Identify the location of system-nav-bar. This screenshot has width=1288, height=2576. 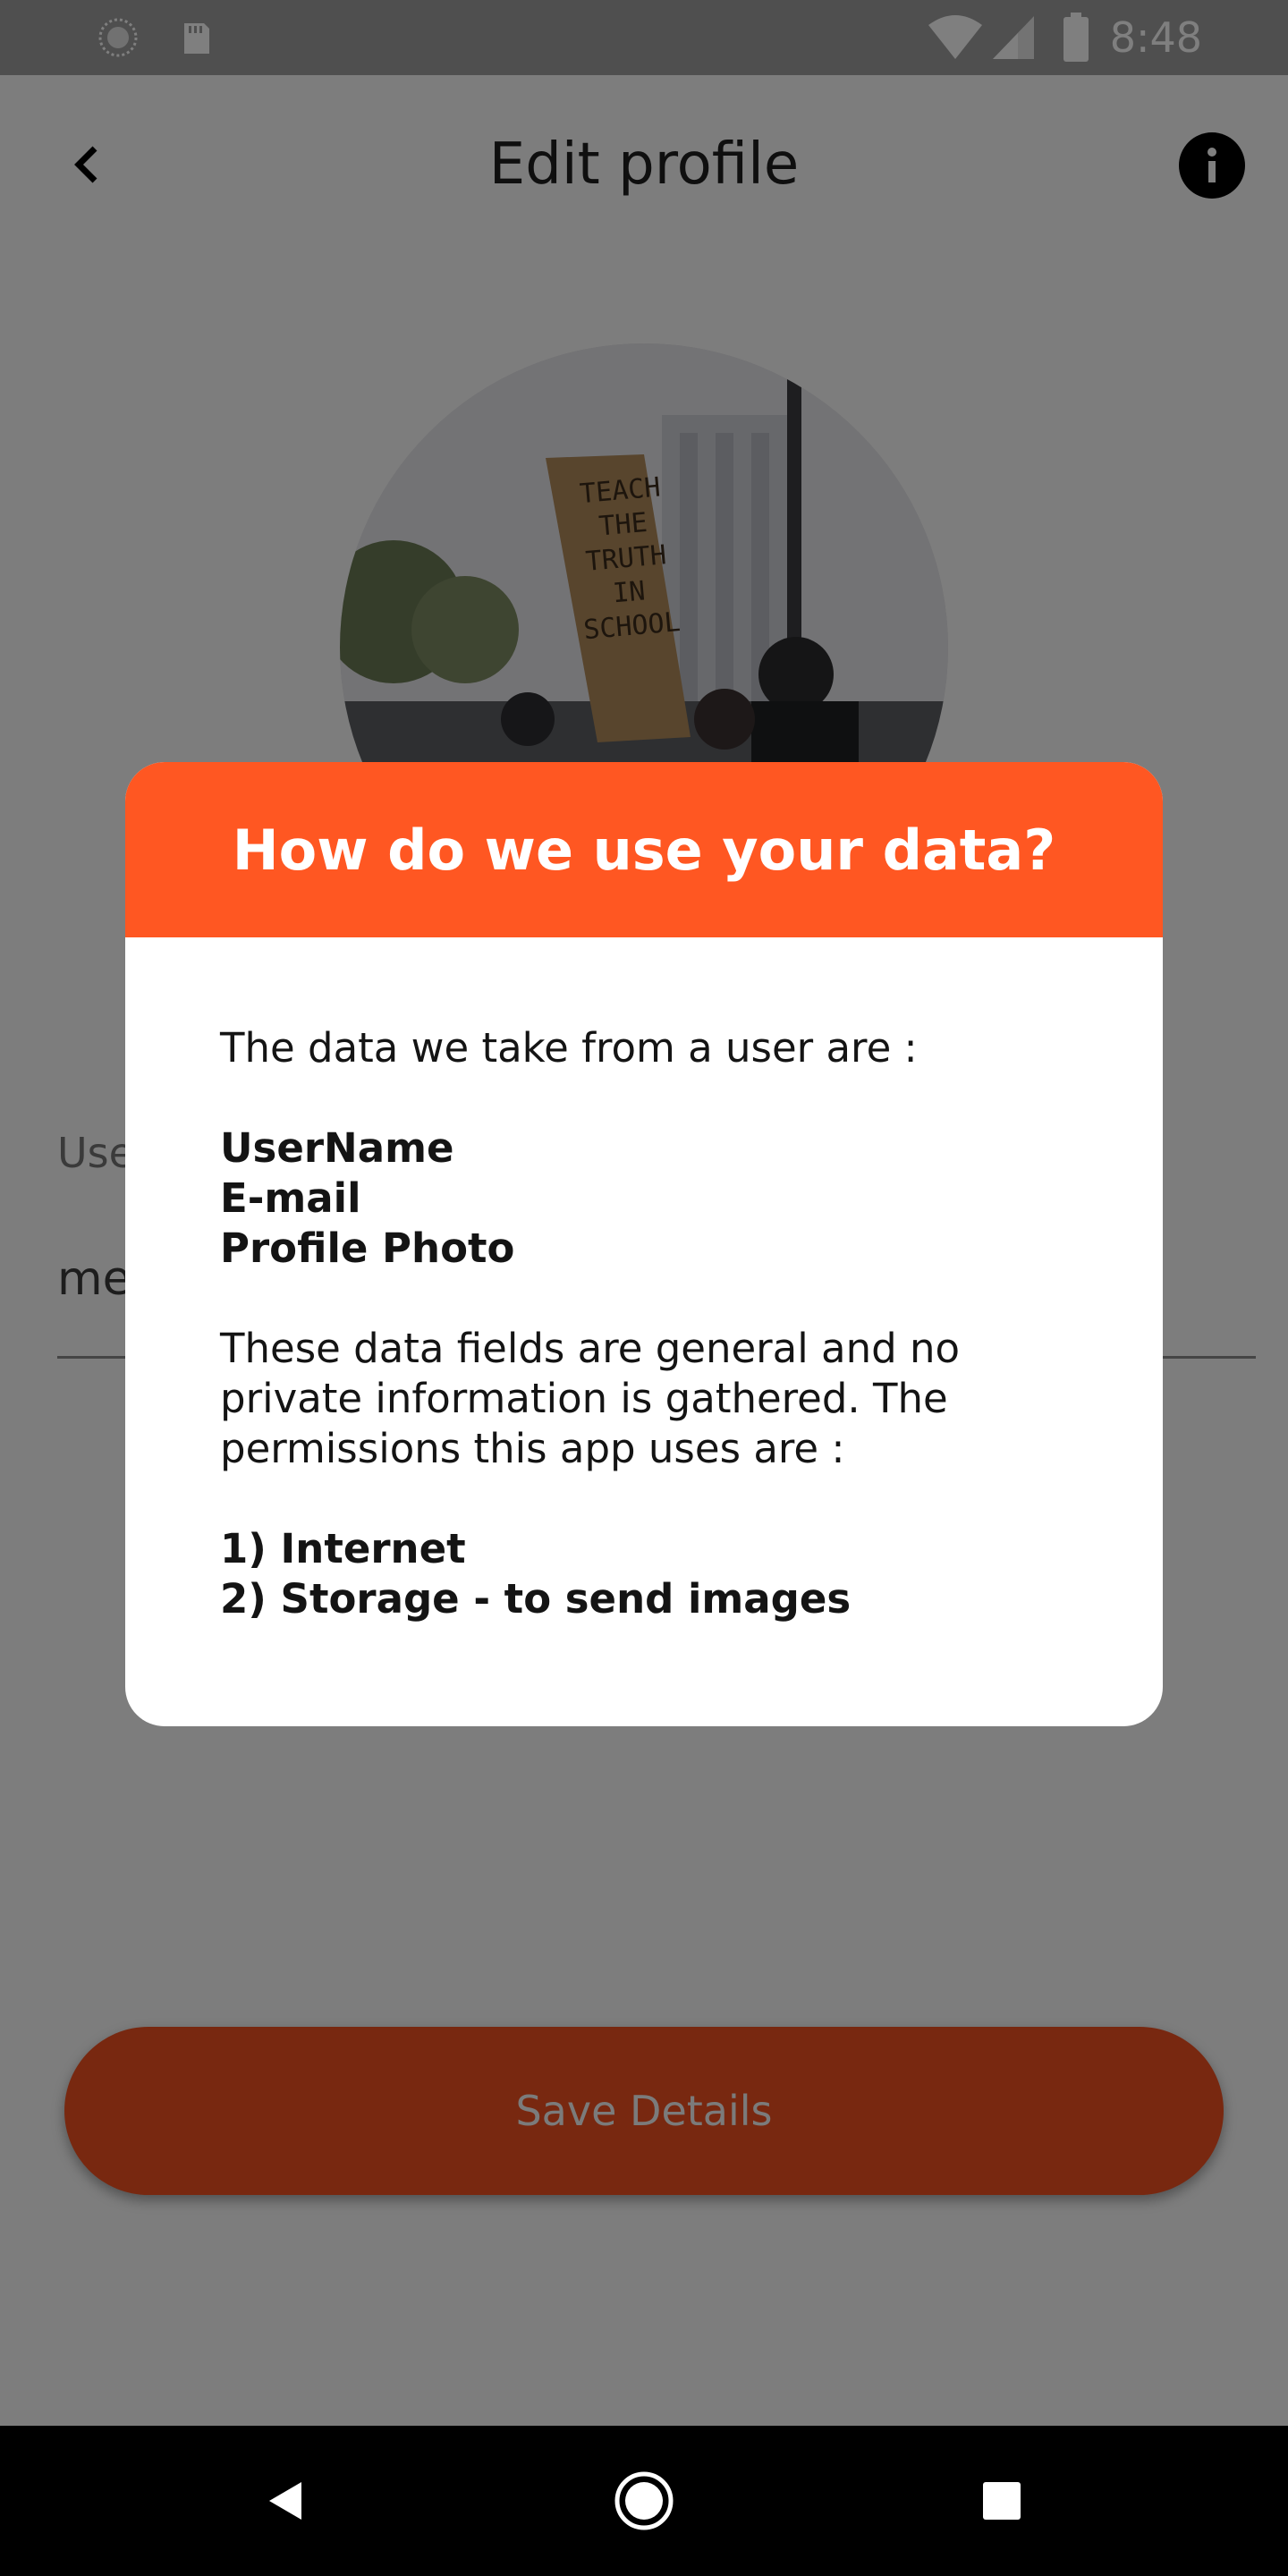
(644, 2501).